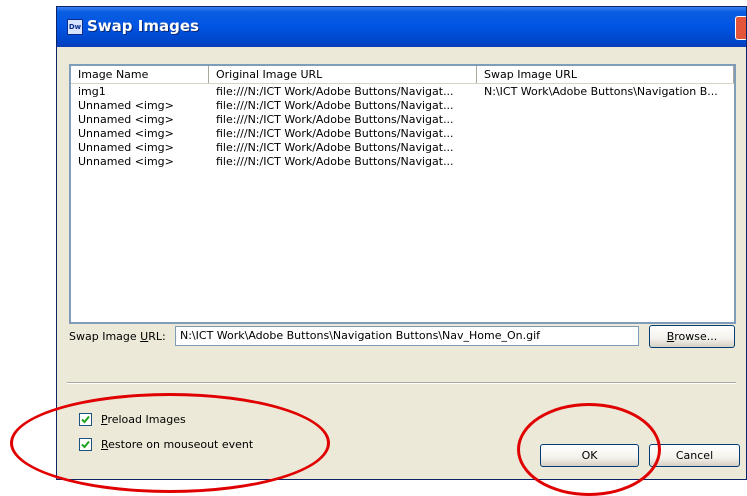  I want to click on preload-images-label: Preload Images, so click(143, 419).